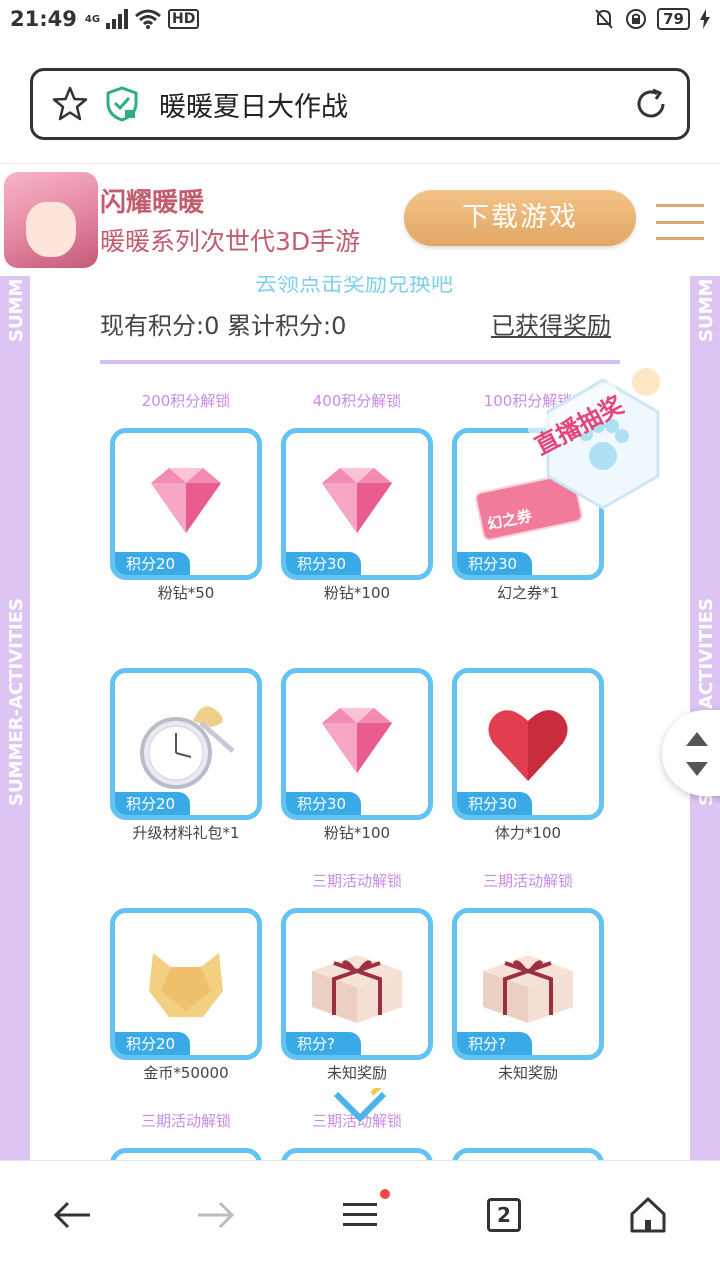 The image size is (720, 1280). I want to click on forward-button, so click(216, 1215).